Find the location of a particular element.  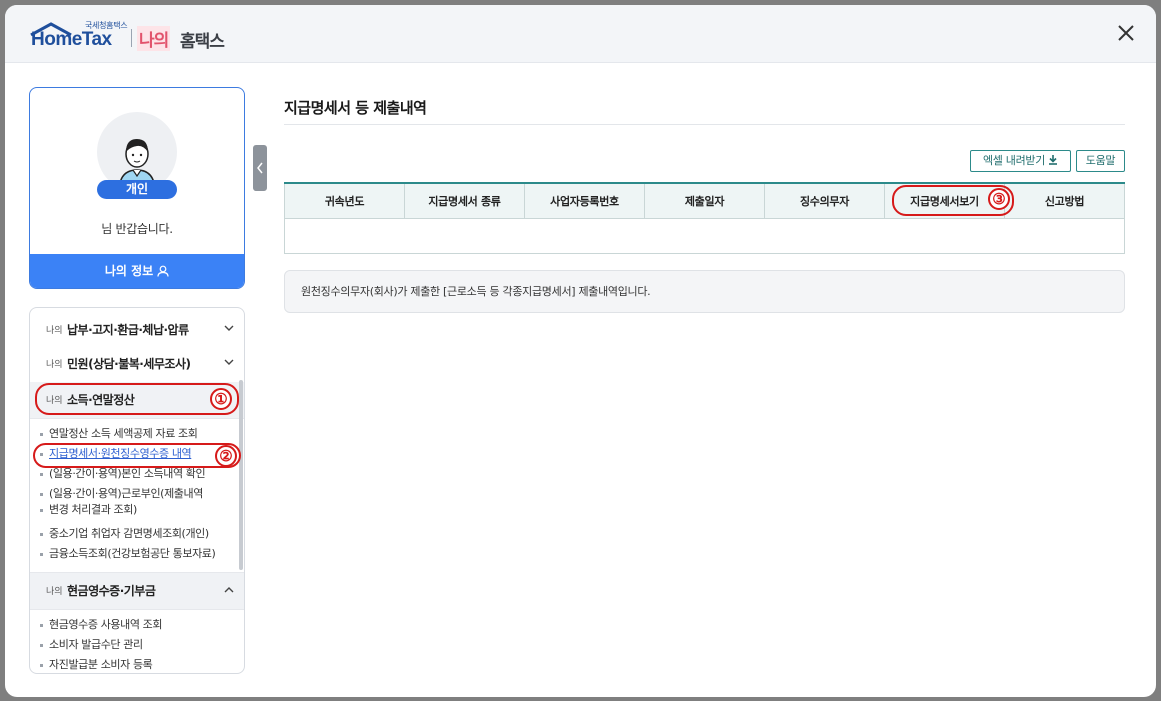

menu-section-civil: 나의 민원(상담·불복·세무조사) is located at coordinates (137, 364).